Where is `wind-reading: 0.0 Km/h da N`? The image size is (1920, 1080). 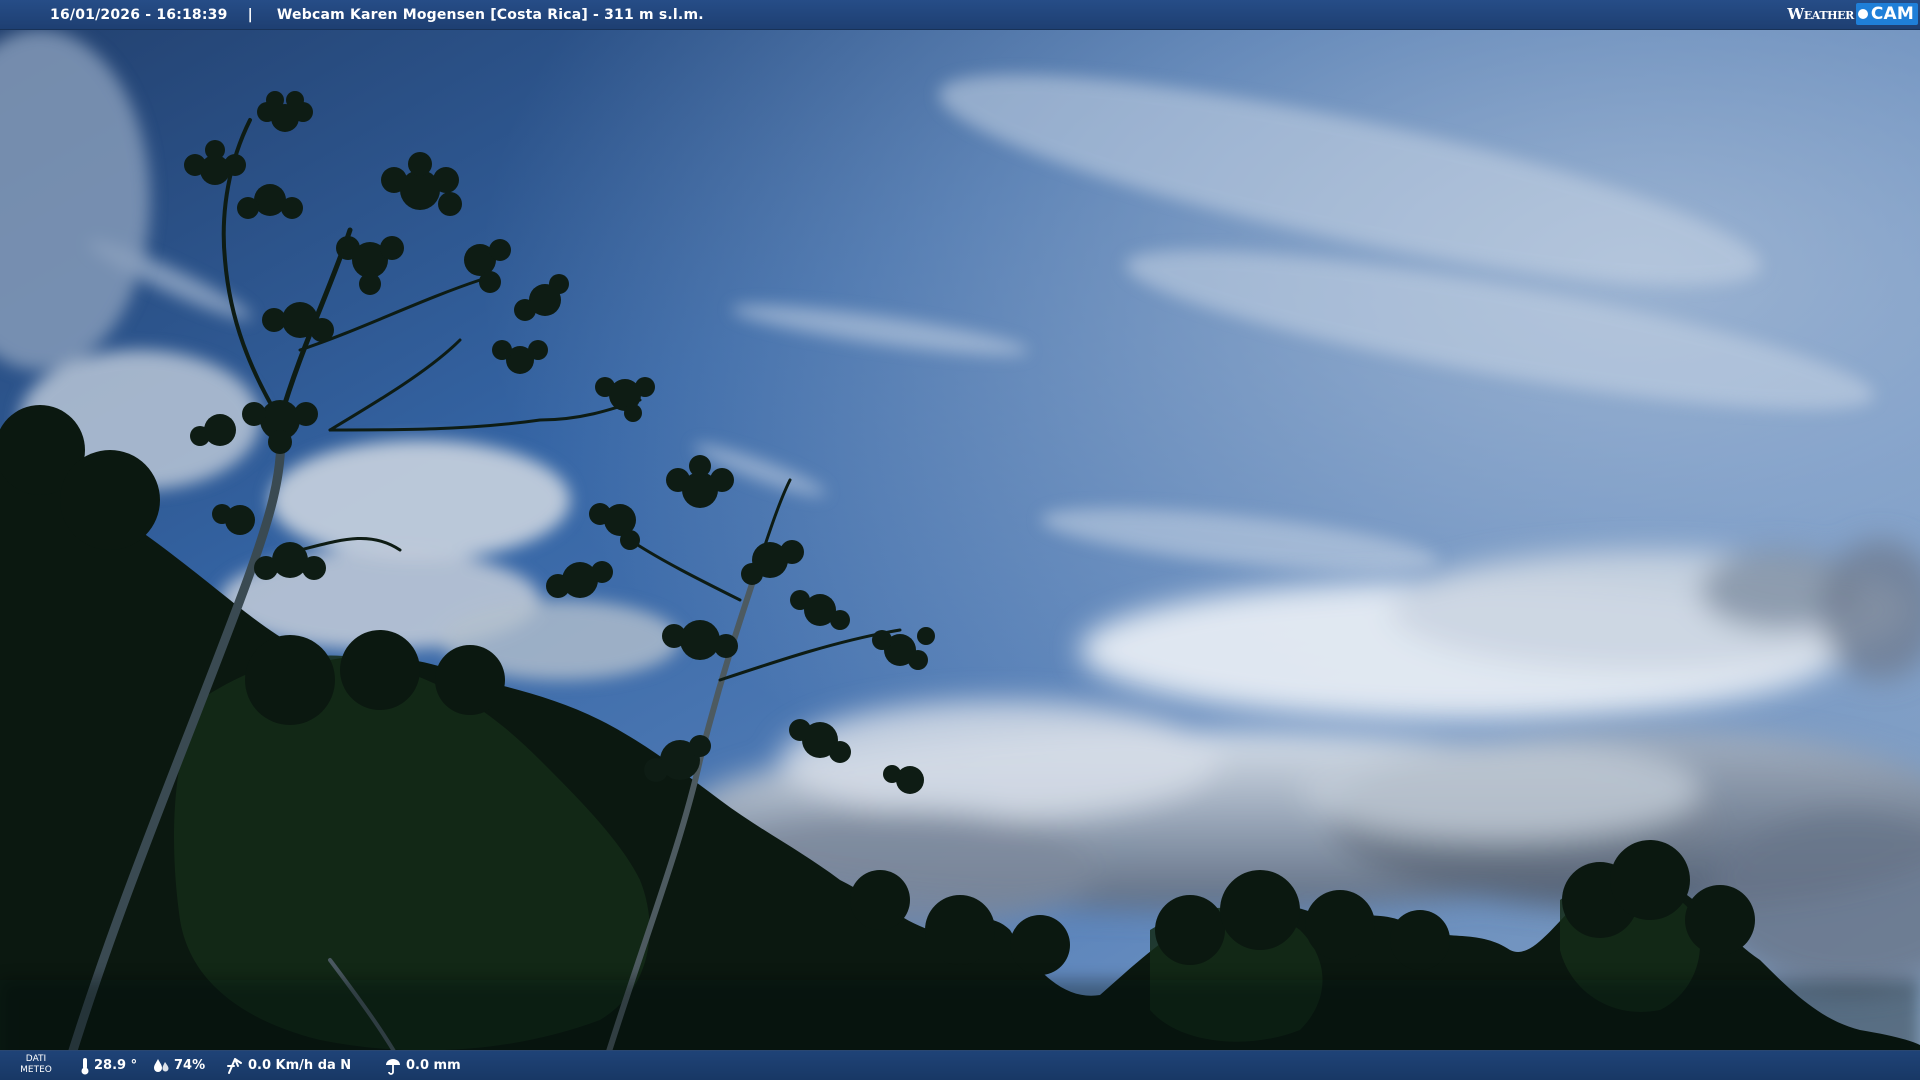
wind-reading: 0.0 Km/h da N is located at coordinates (288, 1065).